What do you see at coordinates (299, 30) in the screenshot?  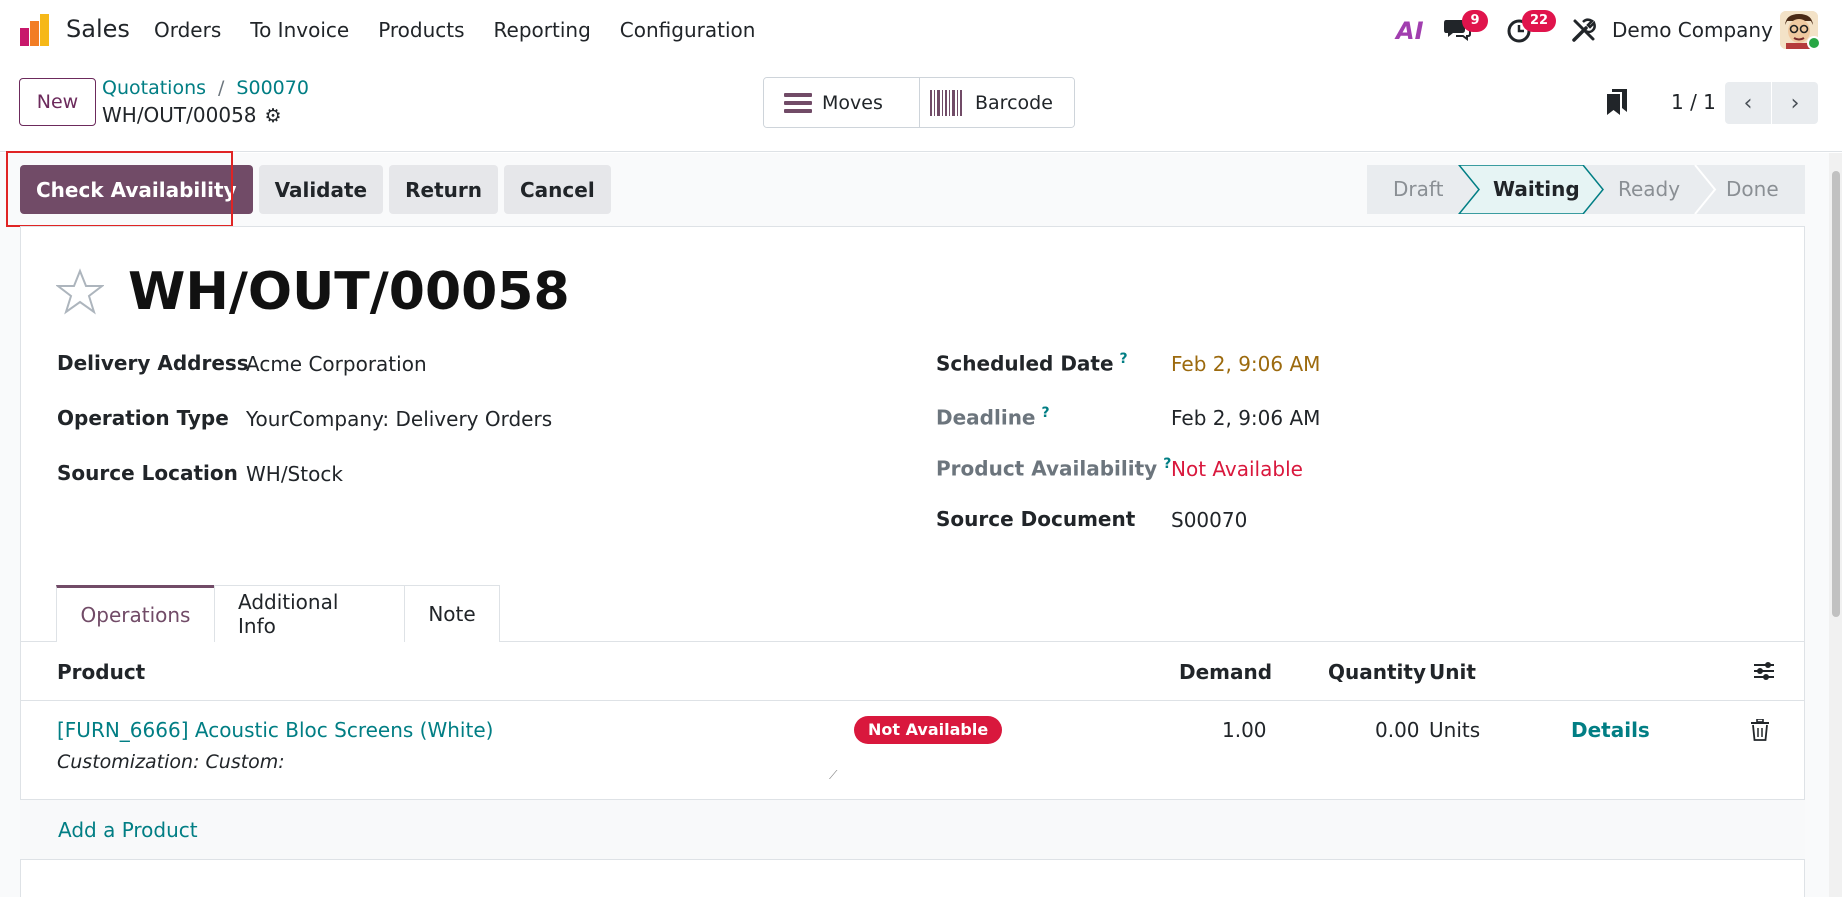 I see `menu-to-invoice: To Invoice` at bounding box center [299, 30].